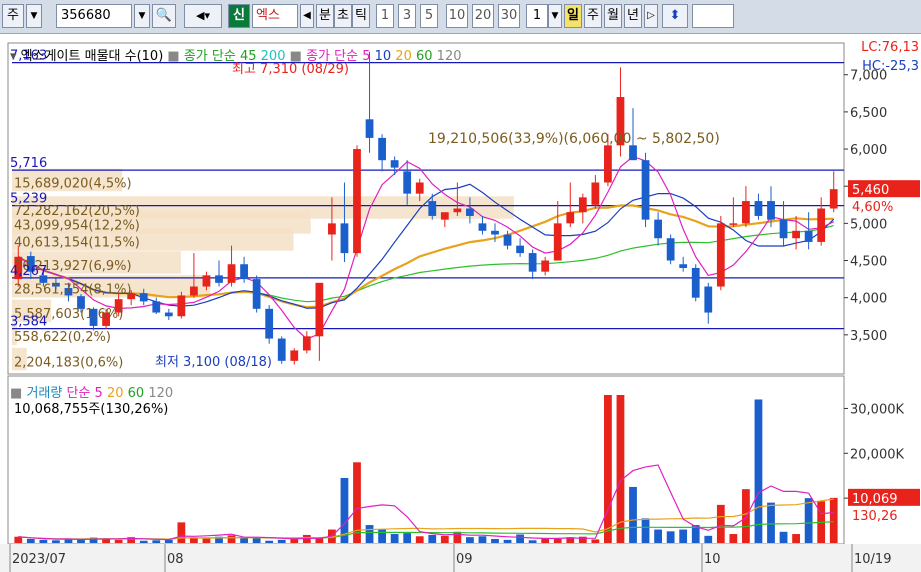 The height and width of the screenshot is (572, 921). What do you see at coordinates (875, 516) in the screenshot?
I see `current-volume-pct: 130,26` at bounding box center [875, 516].